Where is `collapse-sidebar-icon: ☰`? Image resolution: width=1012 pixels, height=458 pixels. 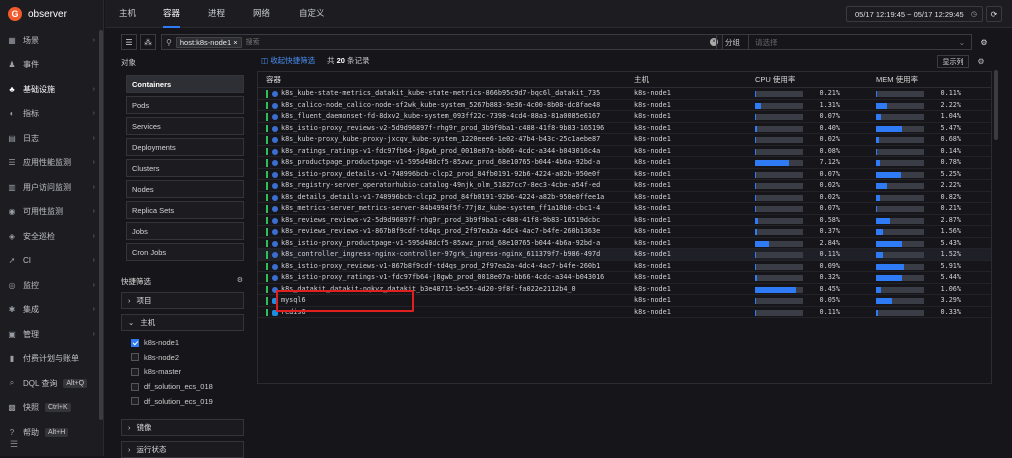
collapse-sidebar-icon: ☰ is located at coordinates (14, 444).